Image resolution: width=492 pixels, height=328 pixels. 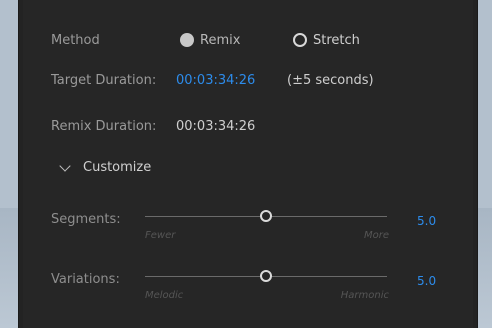 I want to click on segments-min-label: Fewer, so click(x=160, y=235).